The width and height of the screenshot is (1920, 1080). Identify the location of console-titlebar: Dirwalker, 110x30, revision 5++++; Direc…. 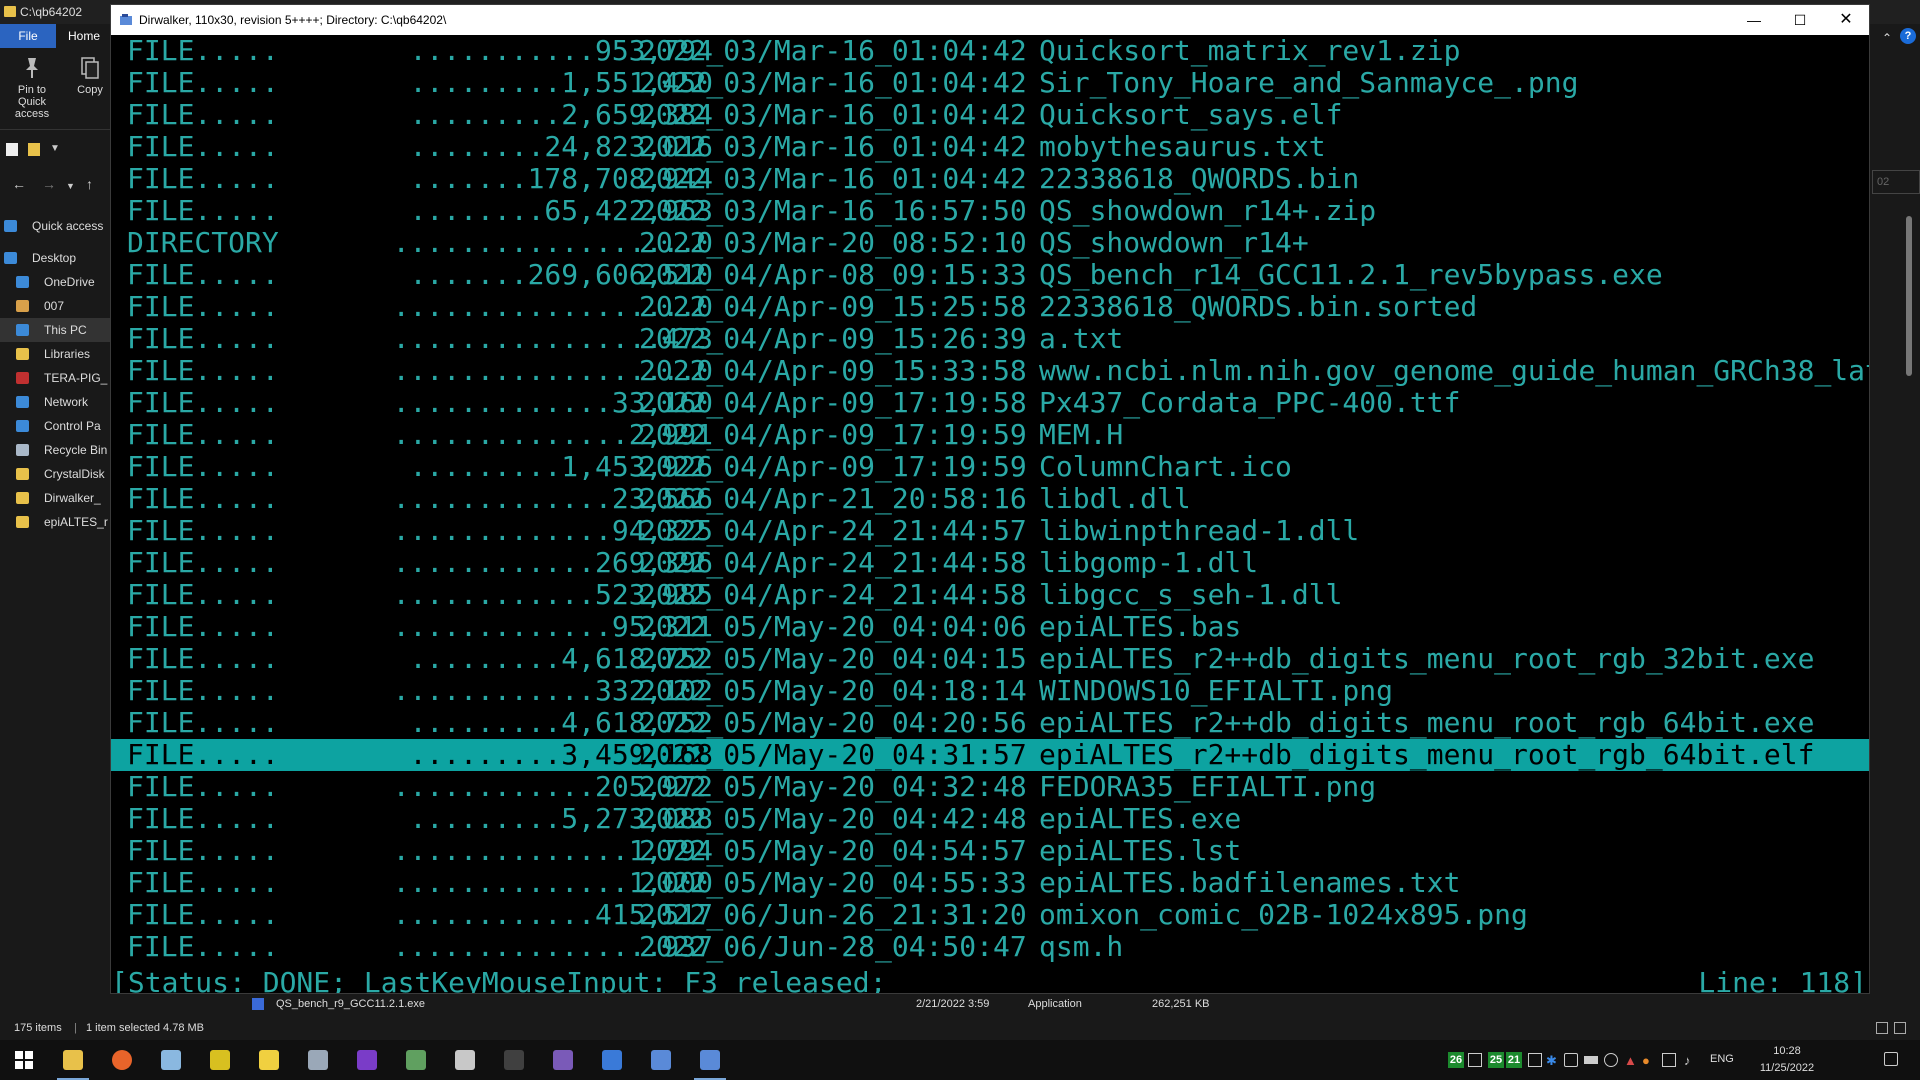
(990, 20).